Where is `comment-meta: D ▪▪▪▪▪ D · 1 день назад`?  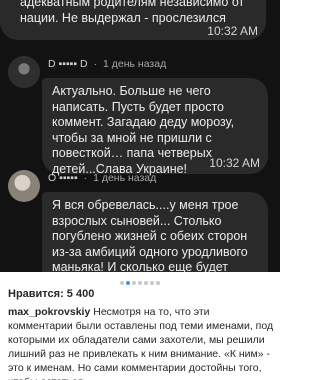 comment-meta: D ▪▪▪▪▪ D · 1 день назад is located at coordinates (107, 64).